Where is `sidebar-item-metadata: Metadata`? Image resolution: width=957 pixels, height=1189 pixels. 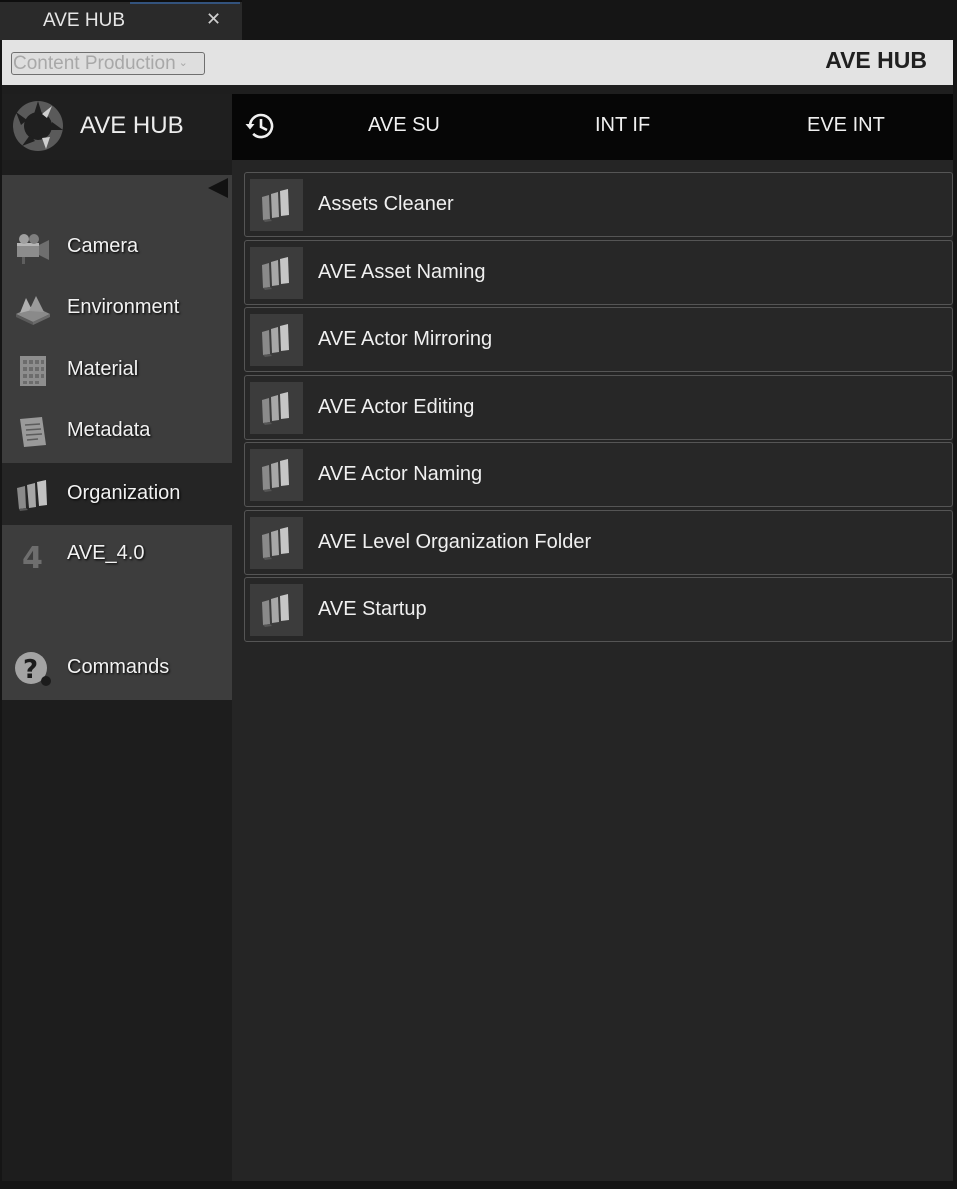 sidebar-item-metadata: Metadata is located at coordinates (117, 431).